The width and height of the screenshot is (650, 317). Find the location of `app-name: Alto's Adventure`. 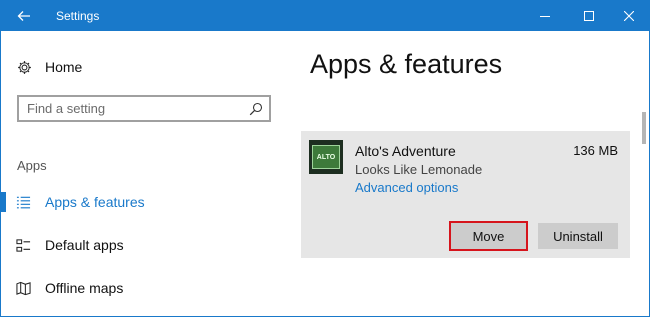

app-name: Alto's Adventure is located at coordinates (405, 151).